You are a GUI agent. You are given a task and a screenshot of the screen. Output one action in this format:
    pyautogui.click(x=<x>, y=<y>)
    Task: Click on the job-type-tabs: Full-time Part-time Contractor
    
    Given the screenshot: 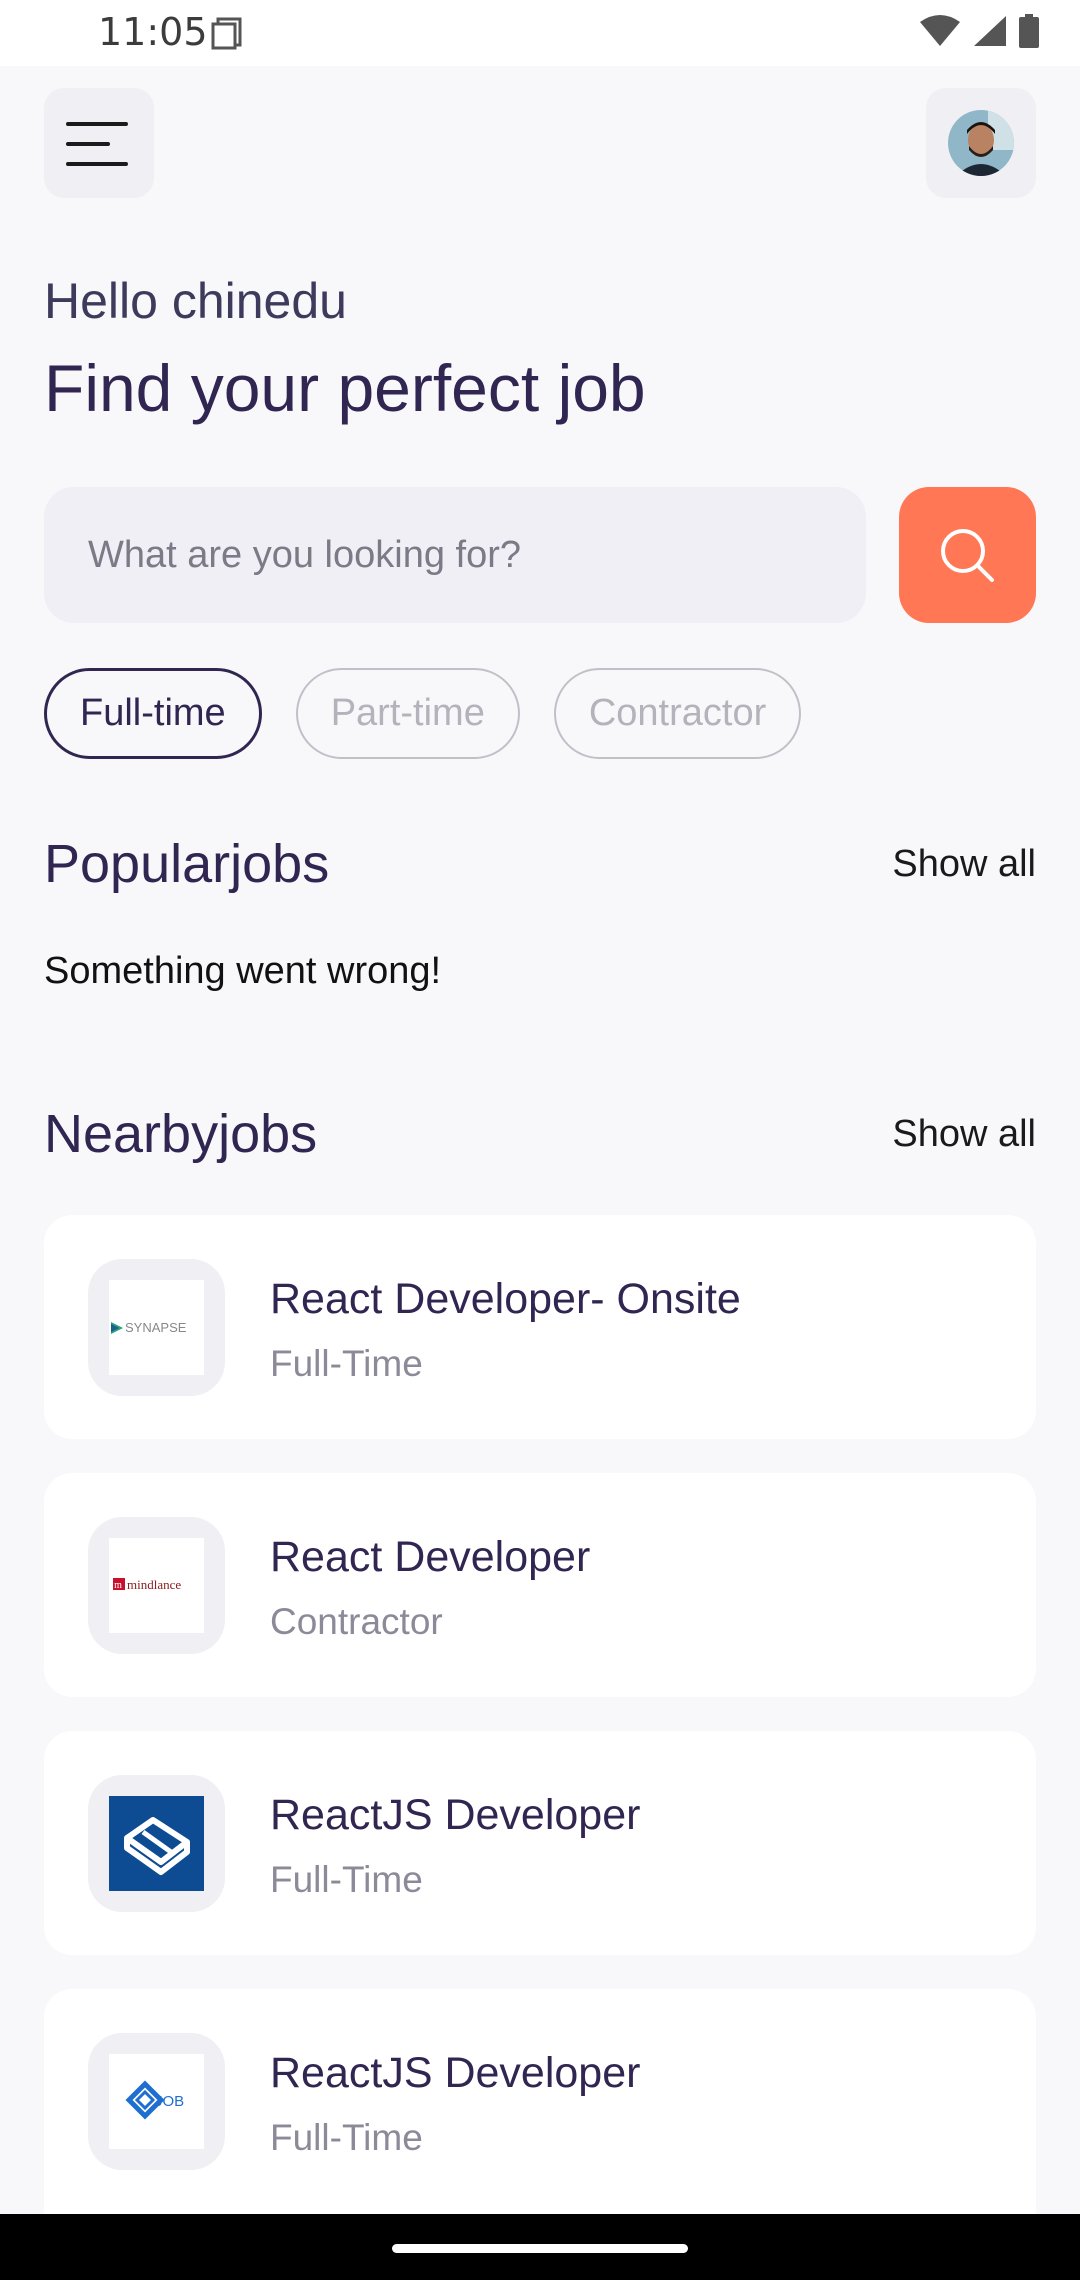 What is the action you would take?
    pyautogui.click(x=423, y=713)
    